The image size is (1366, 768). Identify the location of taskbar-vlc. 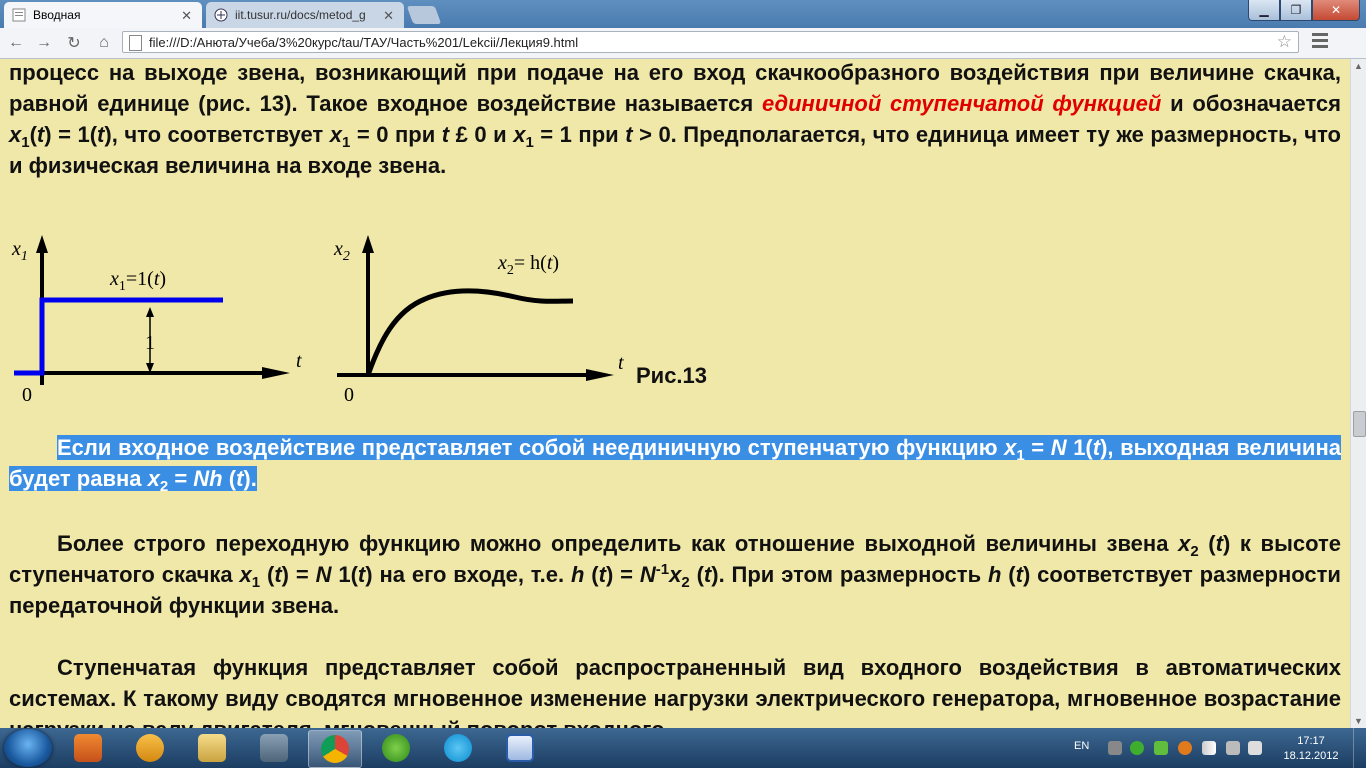
(150, 748).